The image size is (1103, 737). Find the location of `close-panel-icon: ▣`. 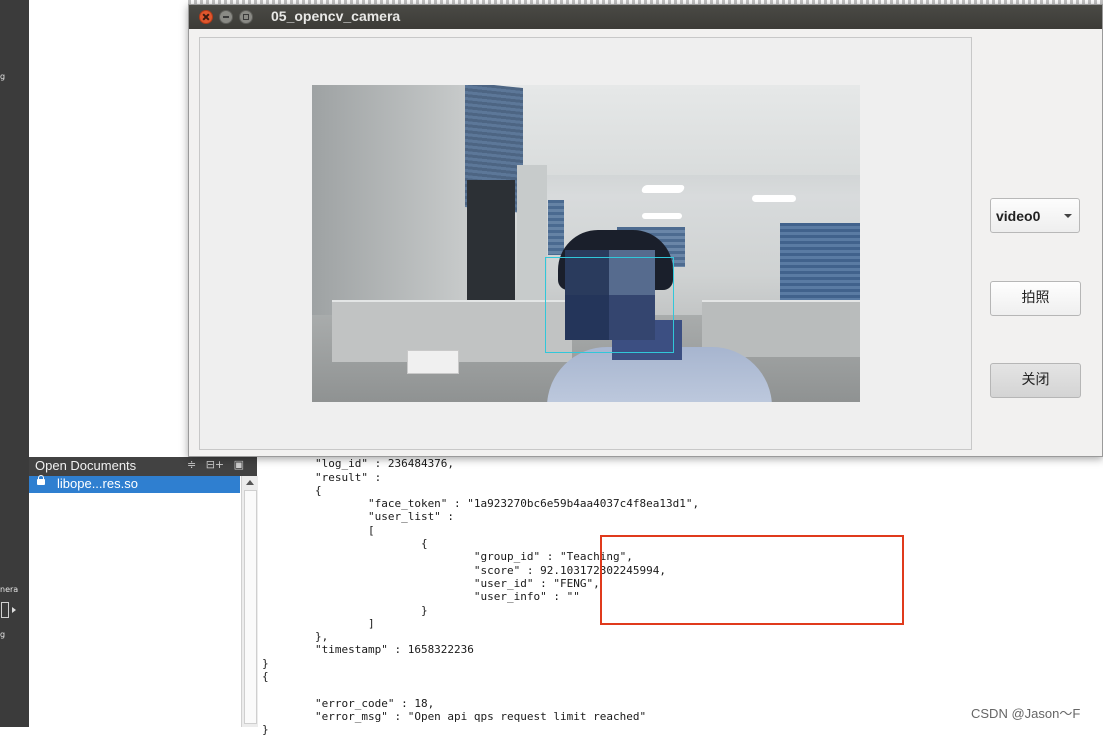

close-panel-icon: ▣ is located at coordinates (239, 464).